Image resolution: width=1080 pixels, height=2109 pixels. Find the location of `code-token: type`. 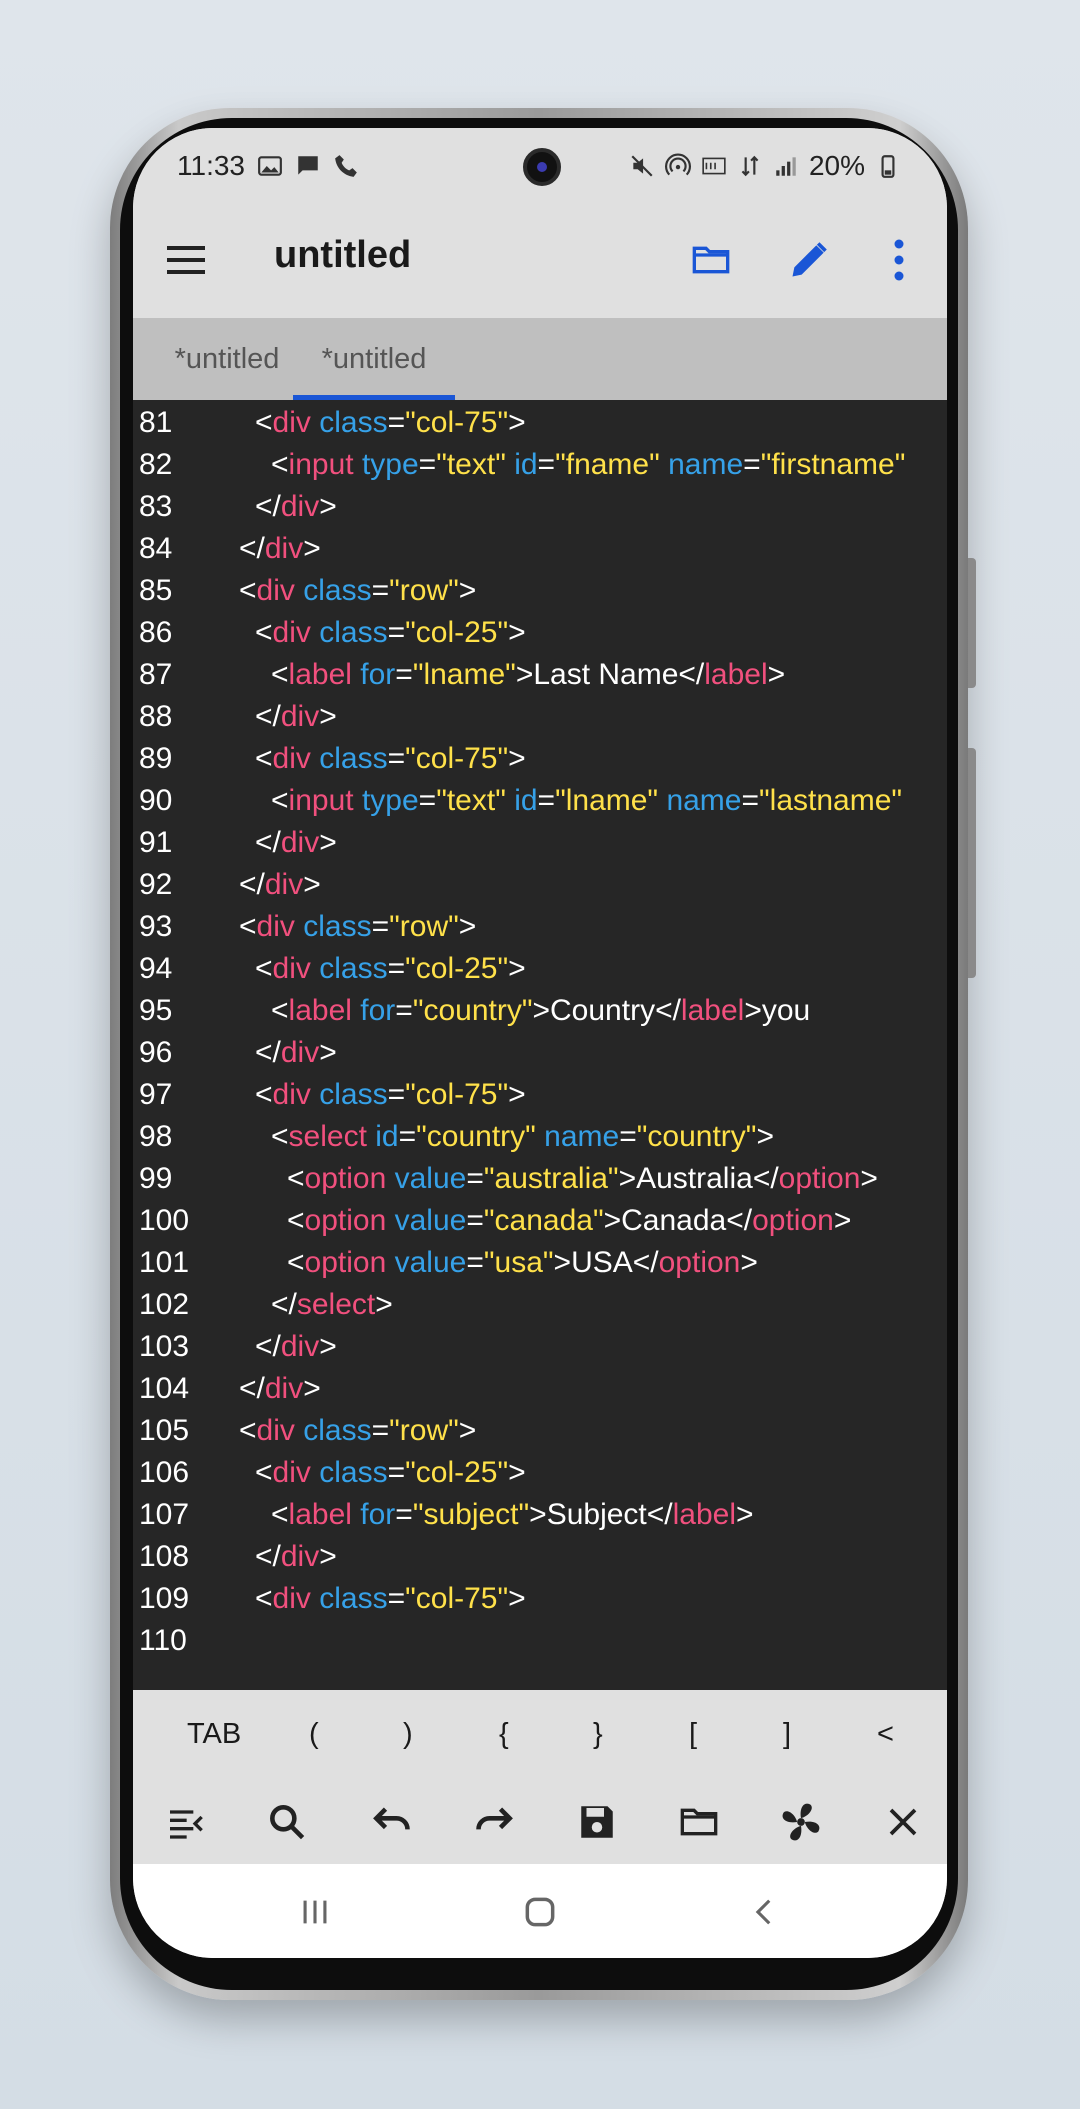

code-token: type is located at coordinates (390, 464).